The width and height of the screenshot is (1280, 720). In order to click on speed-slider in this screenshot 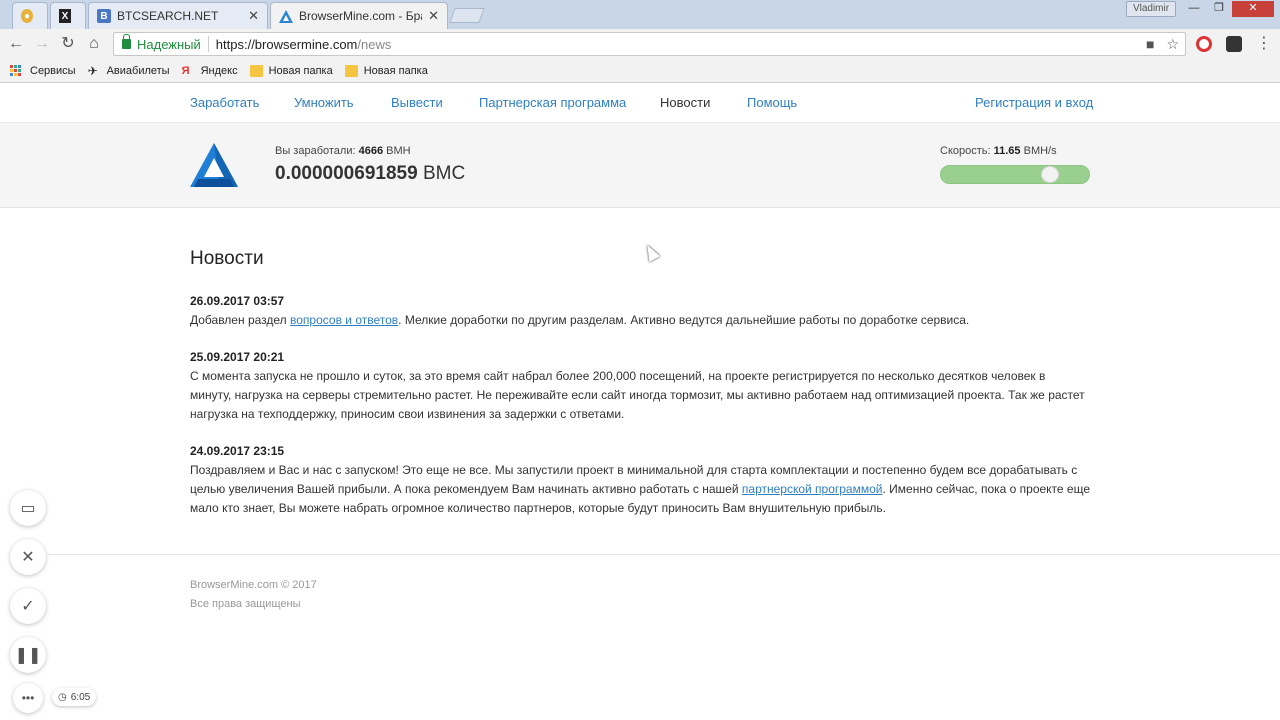, I will do `click(1015, 174)`.